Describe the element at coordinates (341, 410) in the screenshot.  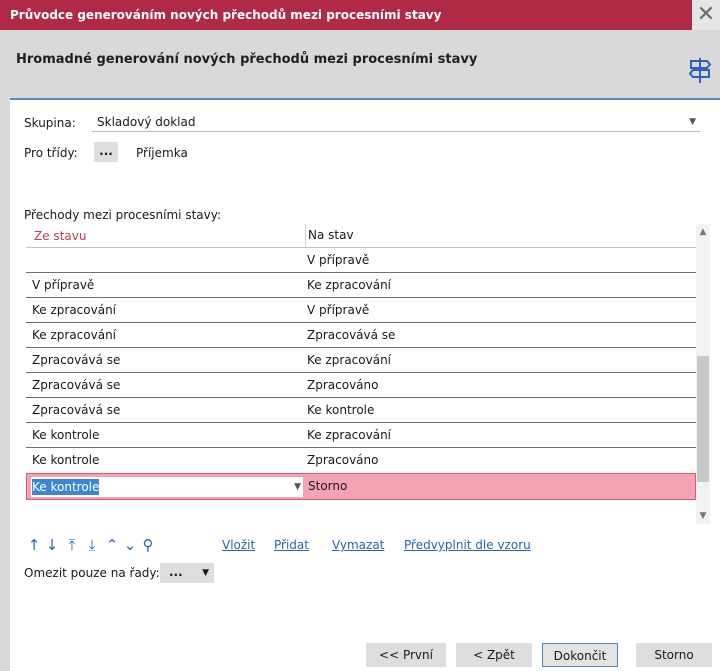
I see `cell-to: Ke kontrole` at that location.